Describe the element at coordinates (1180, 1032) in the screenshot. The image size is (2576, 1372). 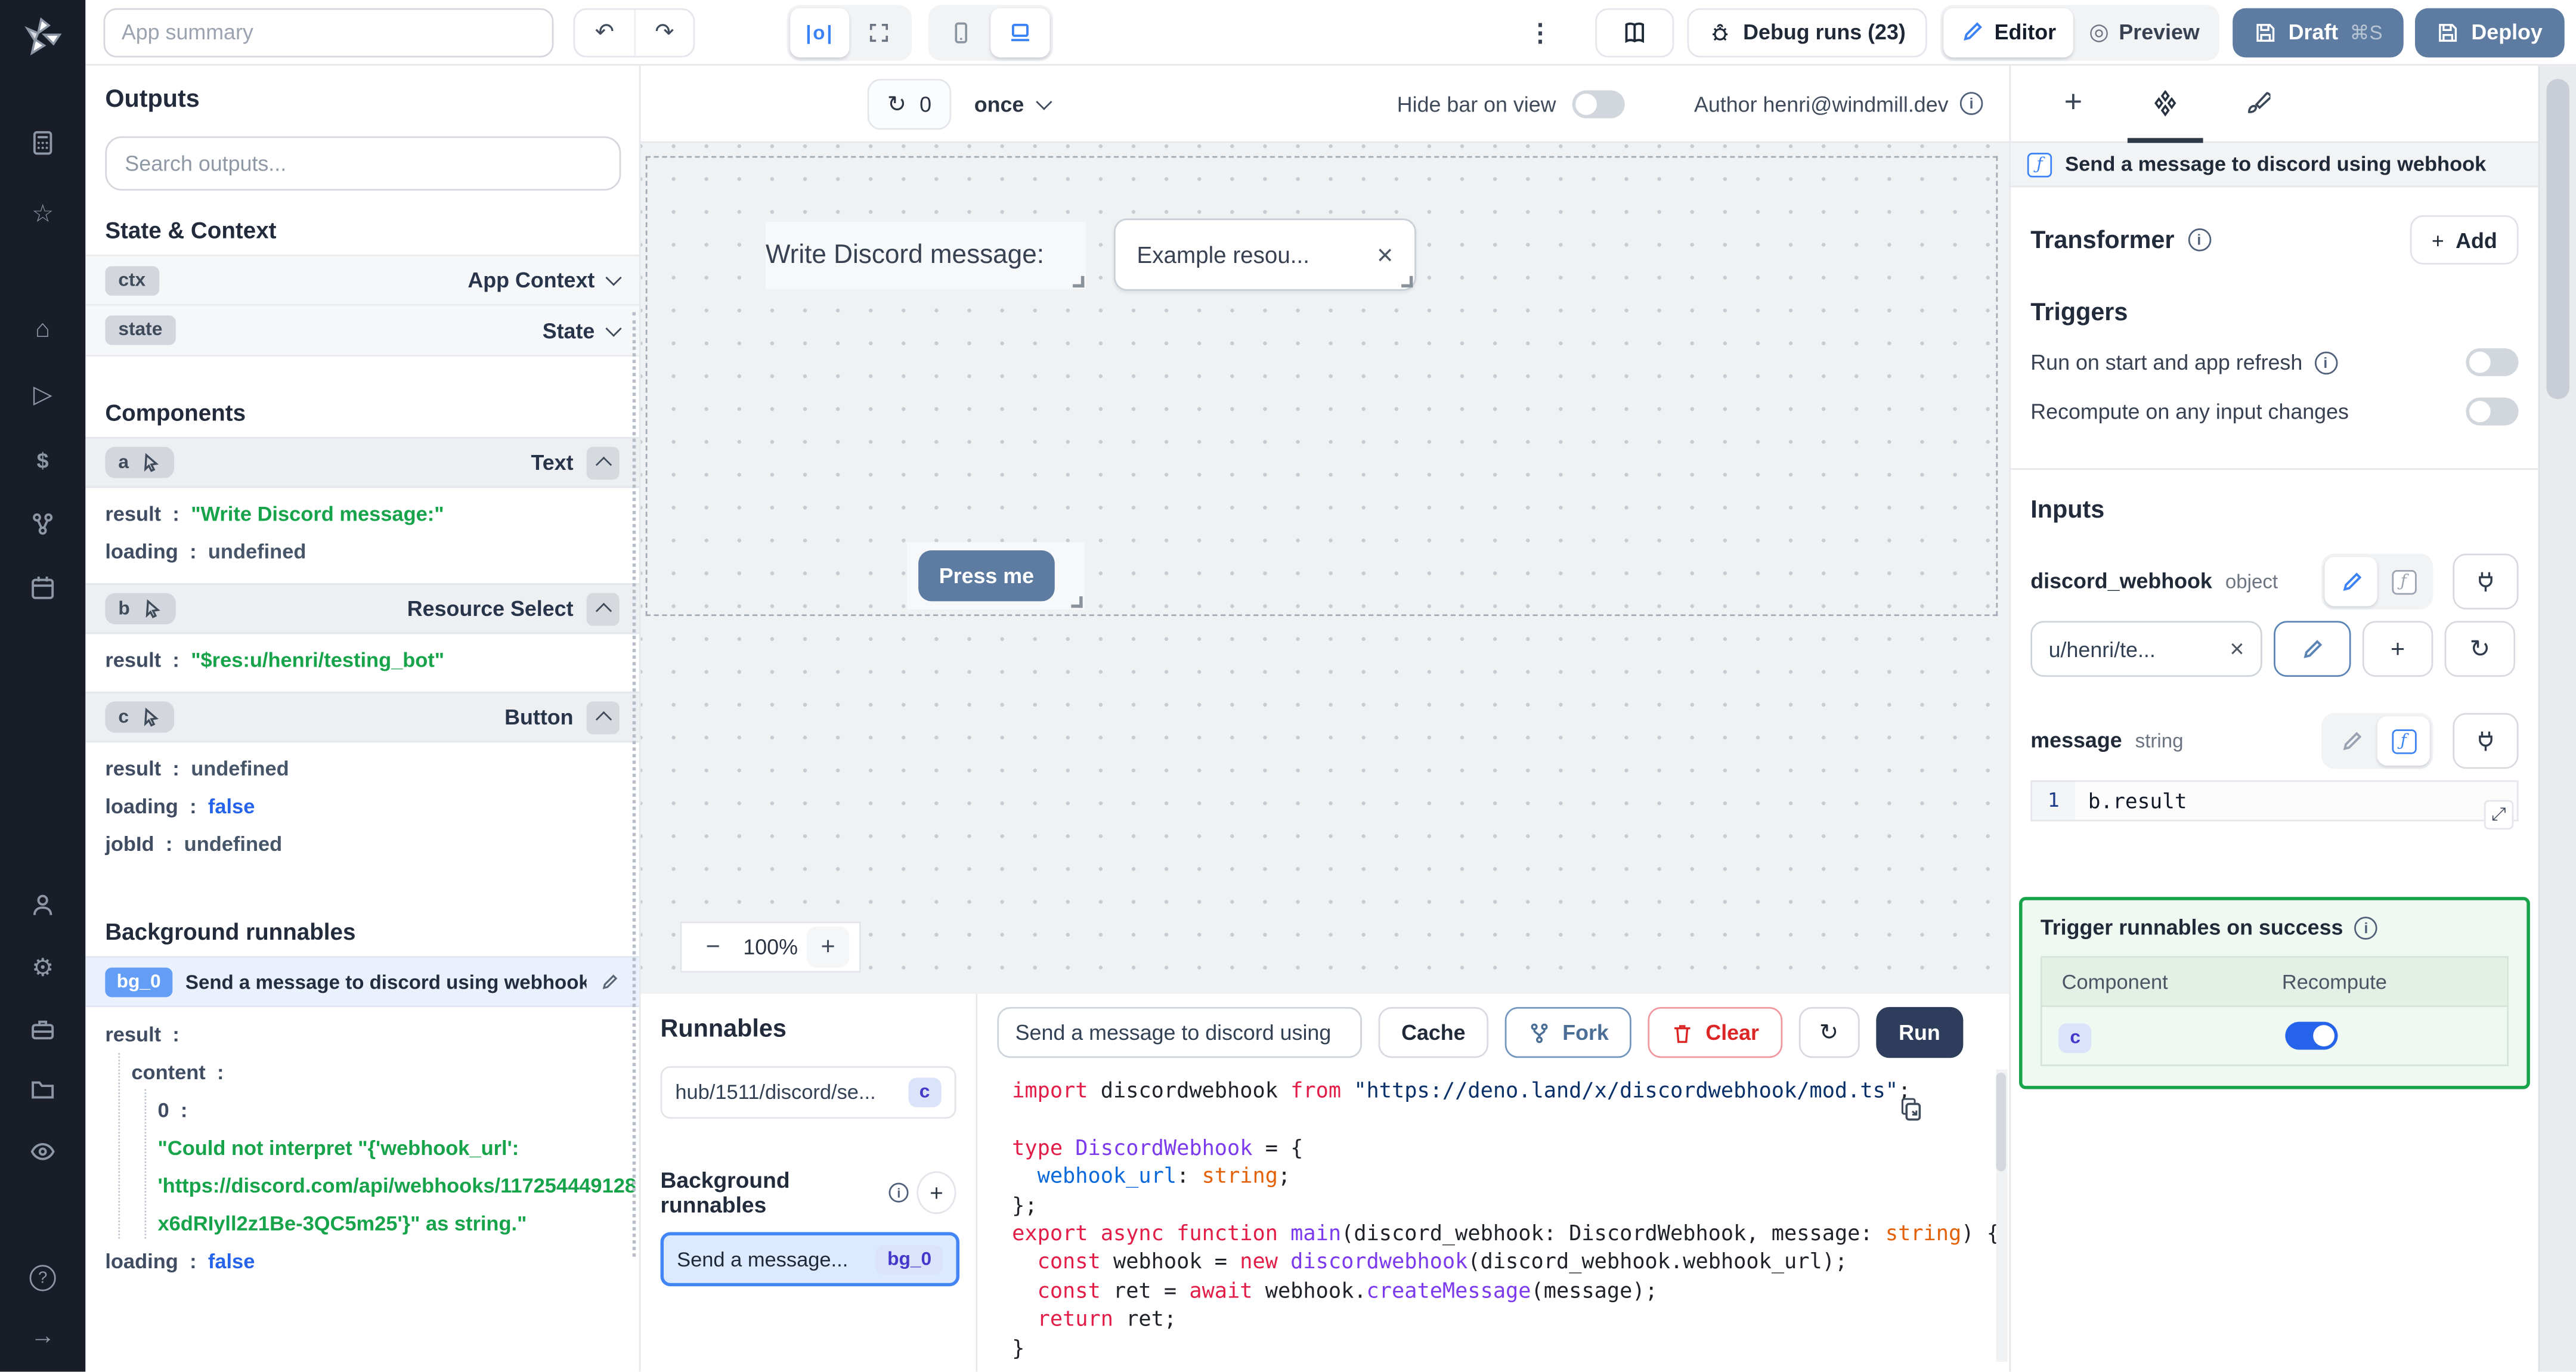
I see `script-name-input` at that location.